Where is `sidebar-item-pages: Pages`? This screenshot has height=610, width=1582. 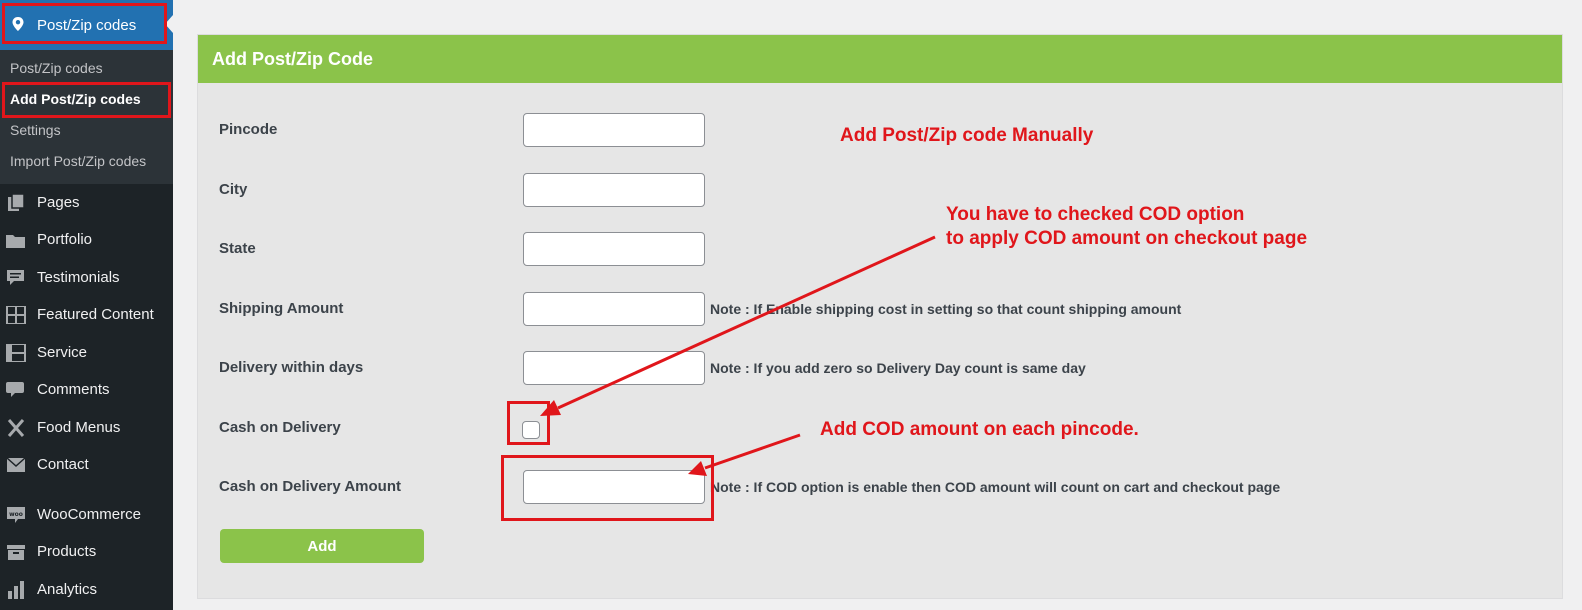
sidebar-item-pages: Pages is located at coordinates (86, 203).